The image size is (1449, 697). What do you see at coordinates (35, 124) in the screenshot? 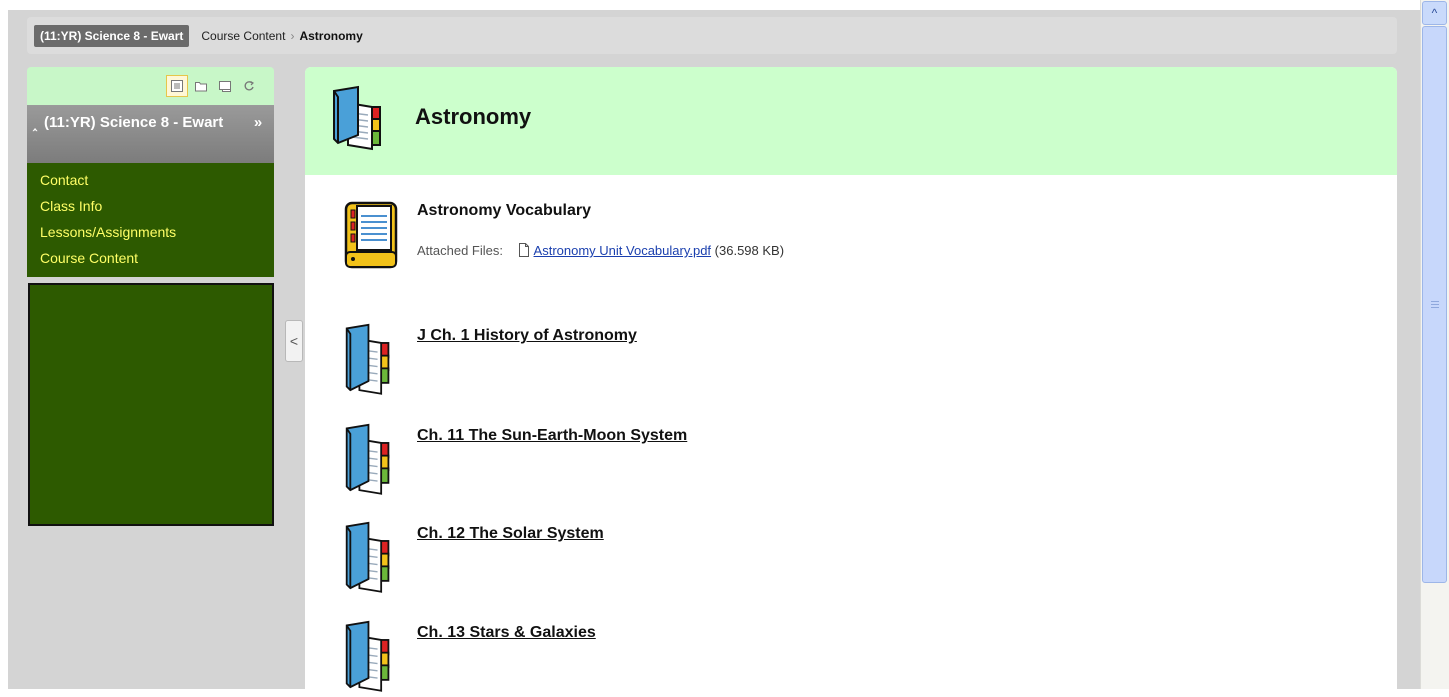
I see `collapse-up-icon: ‸` at bounding box center [35, 124].